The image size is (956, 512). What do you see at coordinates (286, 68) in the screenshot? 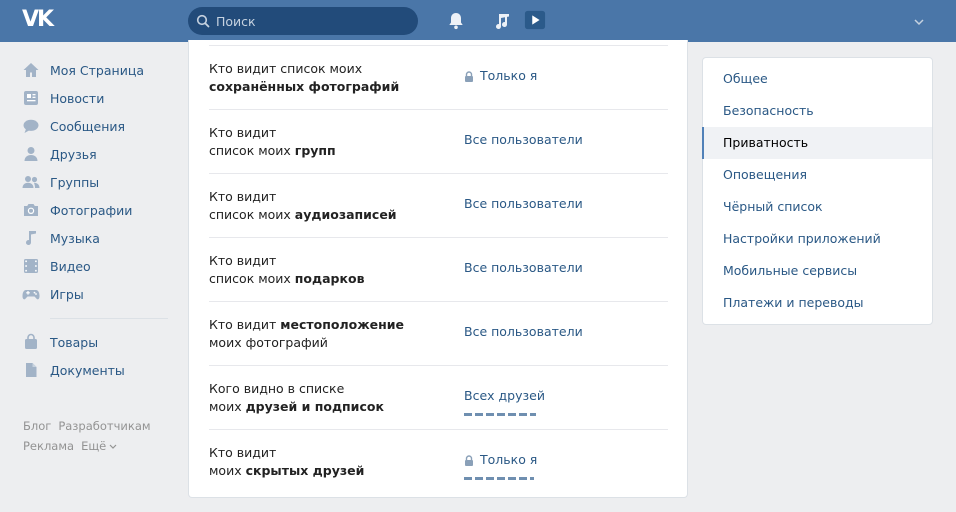
I see `question-text: Кто видит список моих` at bounding box center [286, 68].